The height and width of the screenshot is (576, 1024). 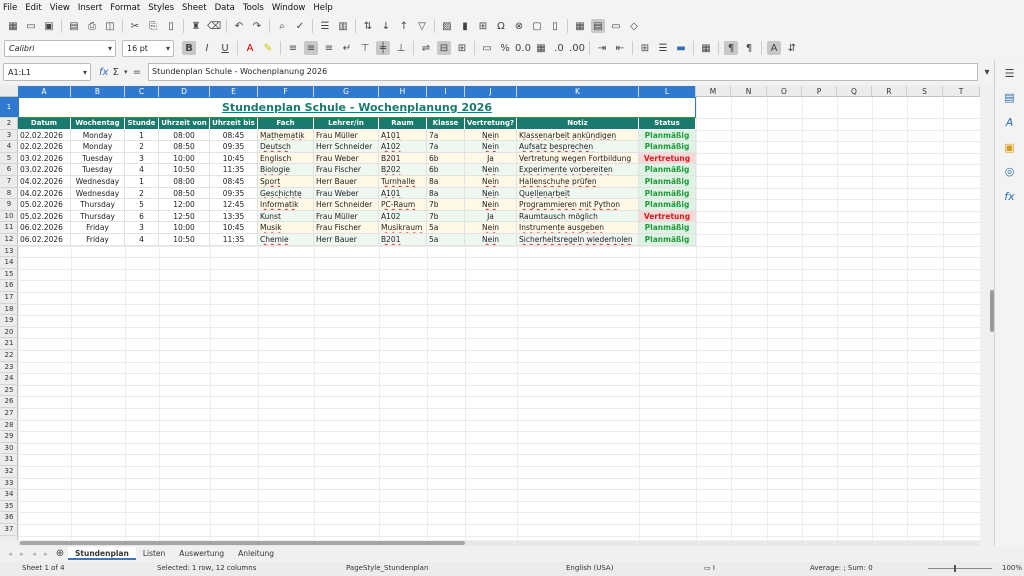 What do you see at coordinates (234, 147) in the screenshot?
I see `table-cell: 09:35` at bounding box center [234, 147].